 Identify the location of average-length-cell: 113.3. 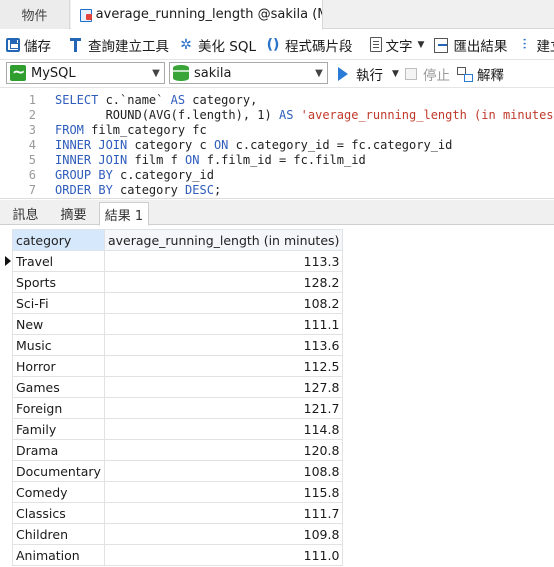
(223, 261).